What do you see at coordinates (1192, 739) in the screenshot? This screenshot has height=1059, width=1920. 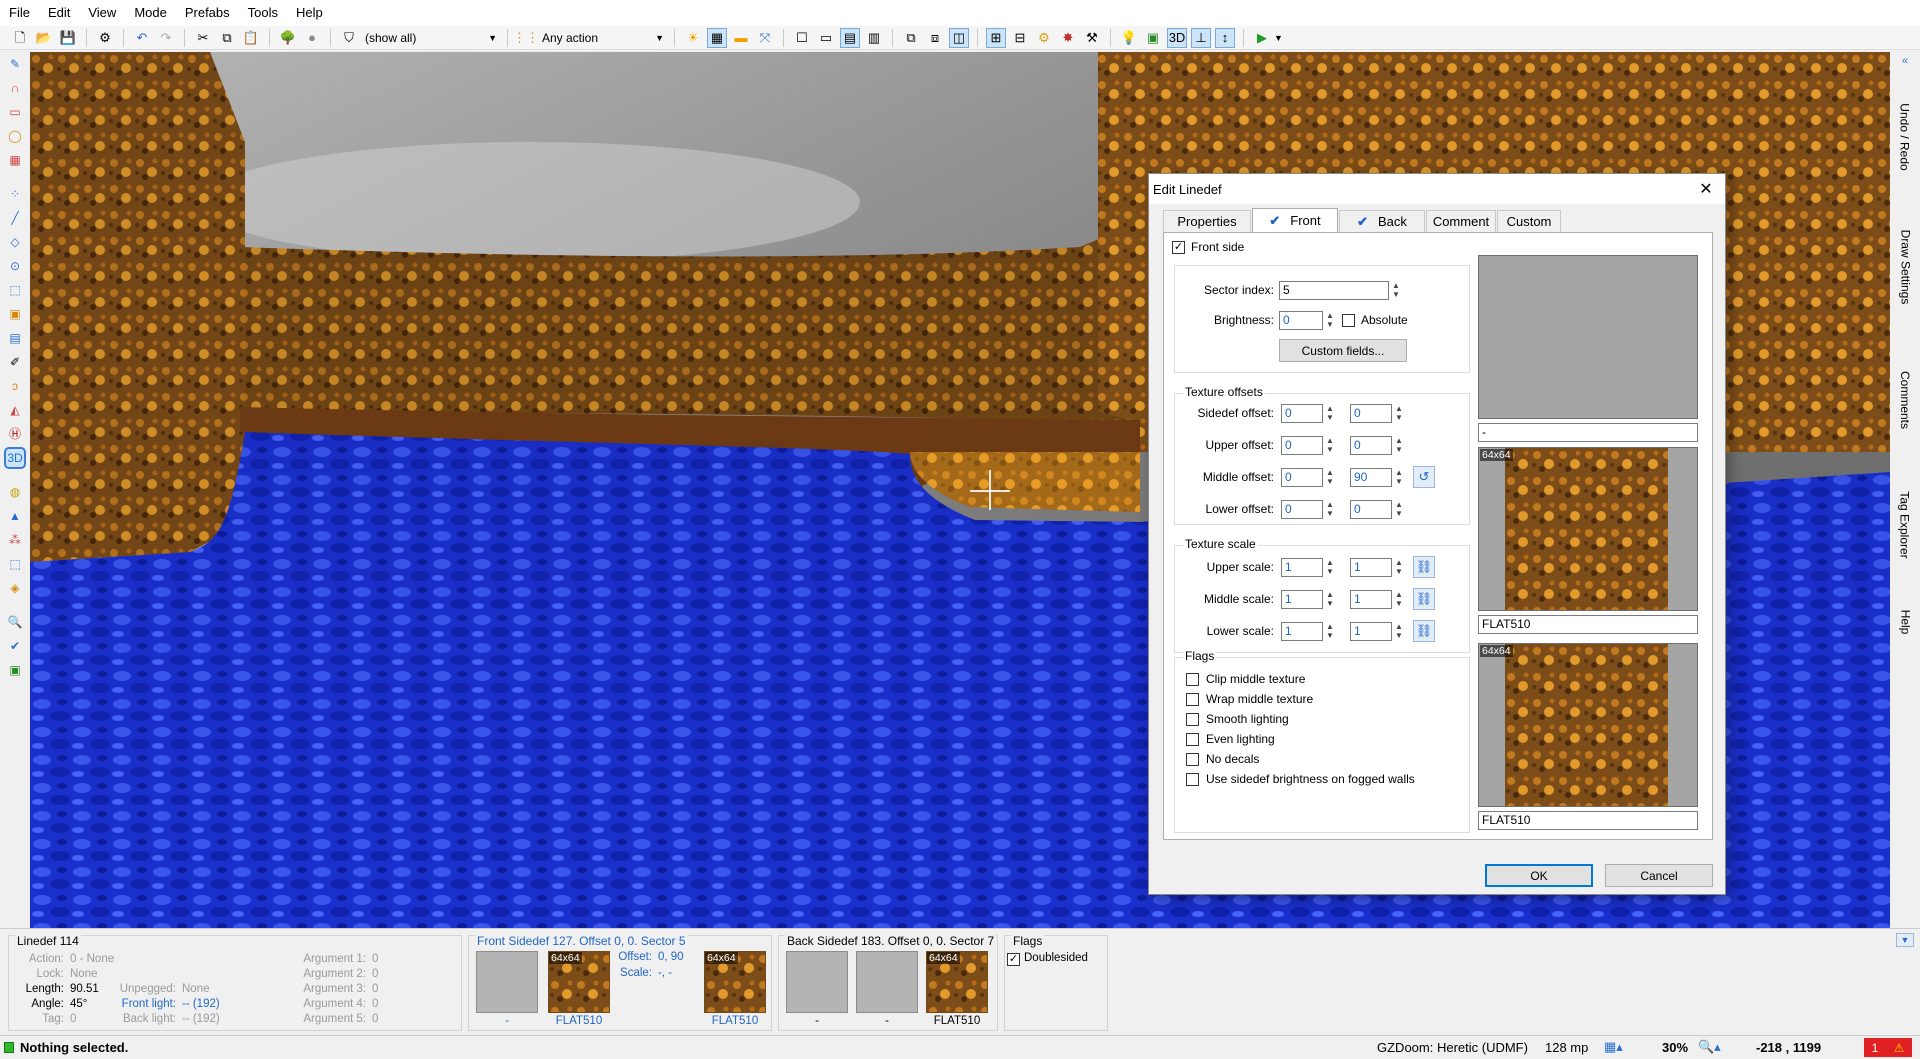 I see `even-lighting-checkbox` at bounding box center [1192, 739].